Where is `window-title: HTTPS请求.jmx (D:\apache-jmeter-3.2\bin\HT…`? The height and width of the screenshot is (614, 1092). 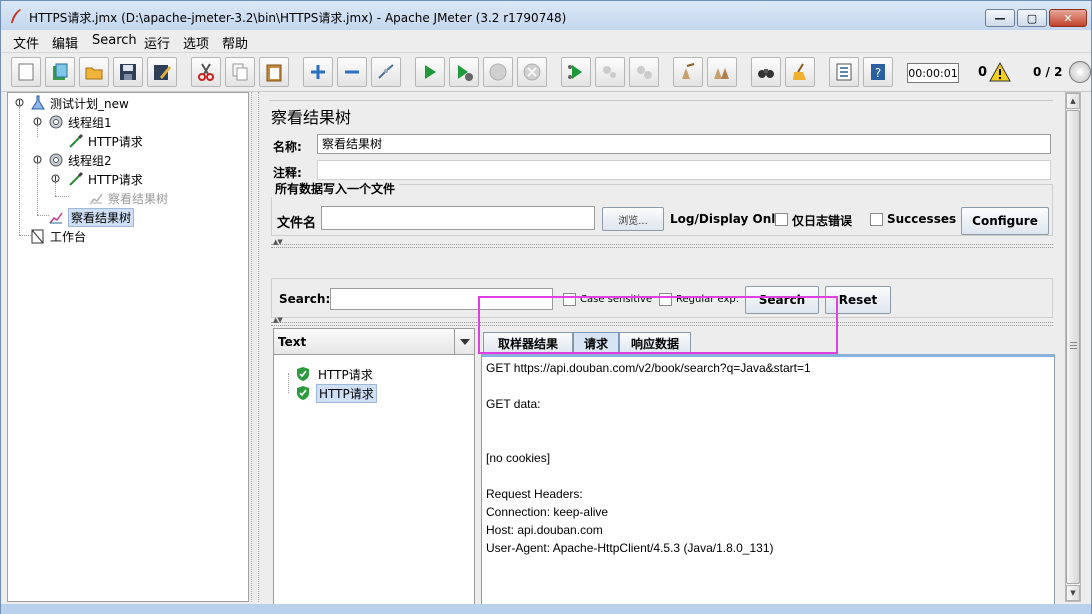 window-title: HTTPS请求.jmx (D:\apache-jmeter-3.2\bin\HT… is located at coordinates (298, 18).